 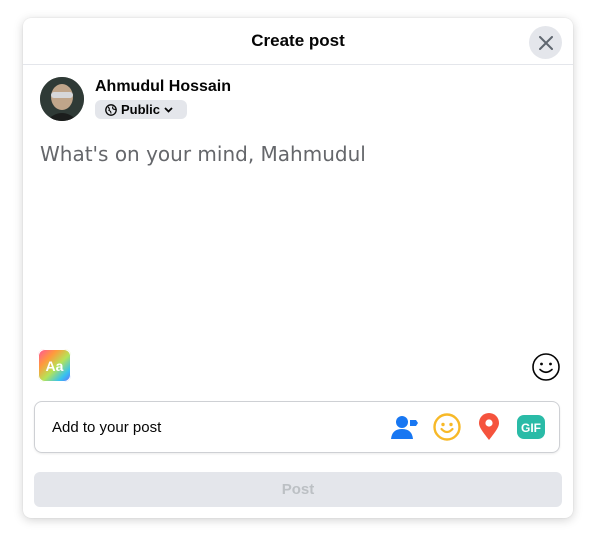 I want to click on author-name: Ahmudul Hossain, so click(x=163, y=87).